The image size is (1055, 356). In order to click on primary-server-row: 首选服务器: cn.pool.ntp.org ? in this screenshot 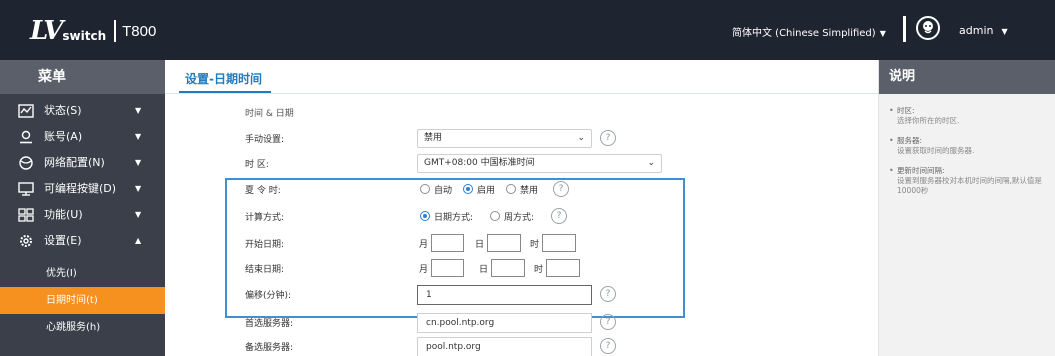, I will do `click(521, 323)`.